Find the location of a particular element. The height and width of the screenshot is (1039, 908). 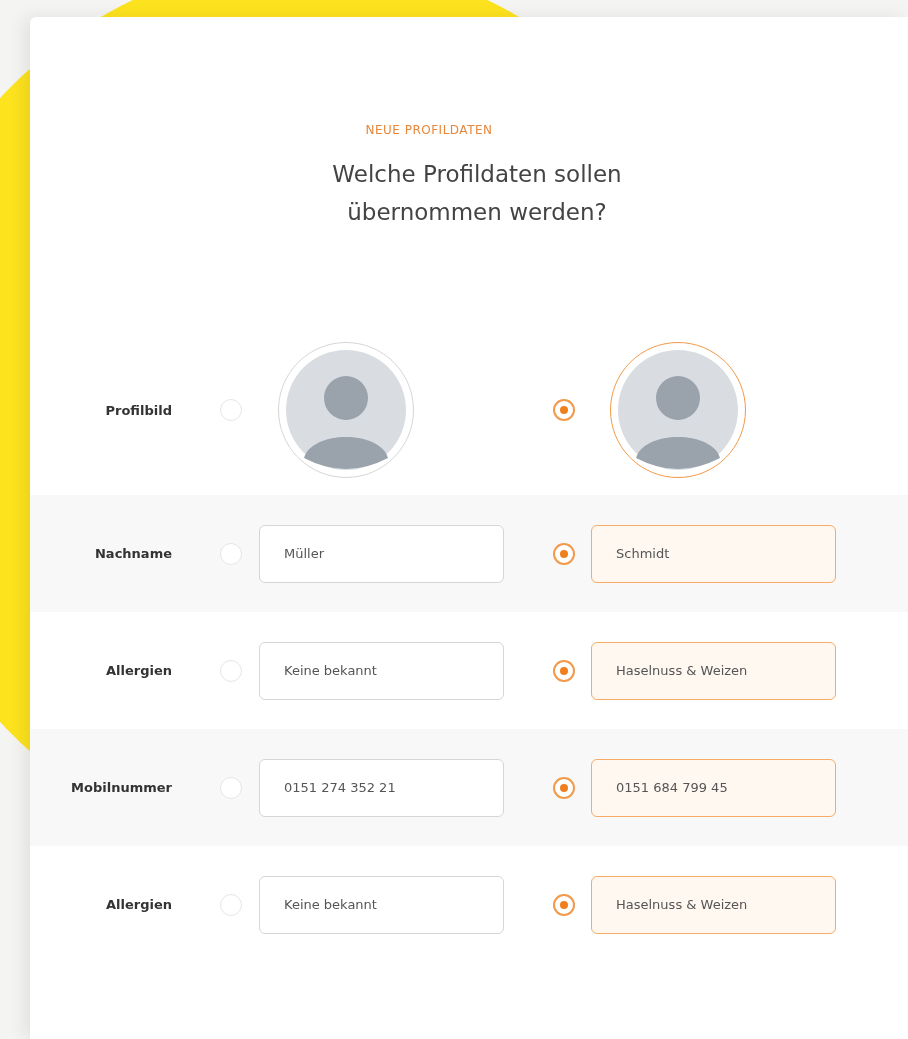

input-field: 0151 274 352 21 is located at coordinates (381, 787).